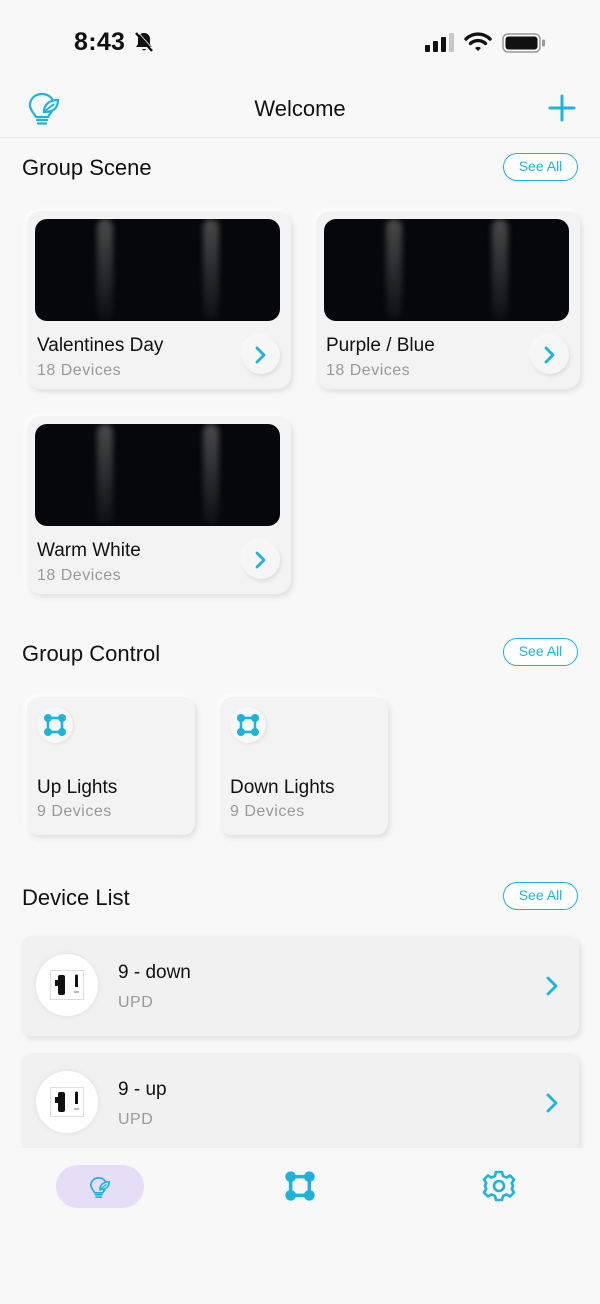 This screenshot has height=1304, width=600. I want to click on scene-name: Purple / Blue, so click(380, 345).